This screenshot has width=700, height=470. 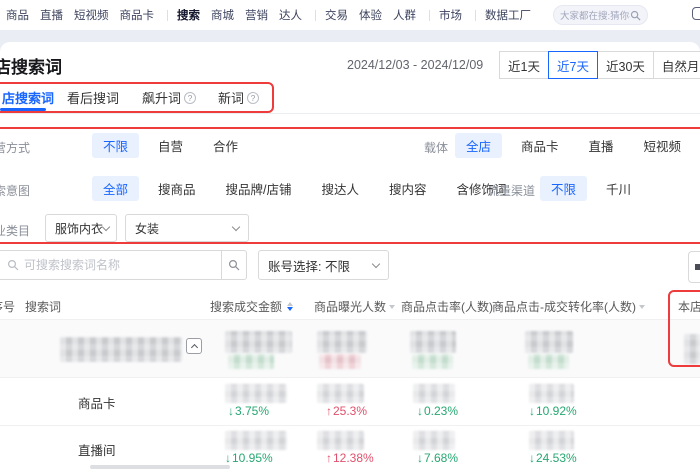 I want to click on filter-carrier-whole-shop: 全店, so click(x=479, y=145).